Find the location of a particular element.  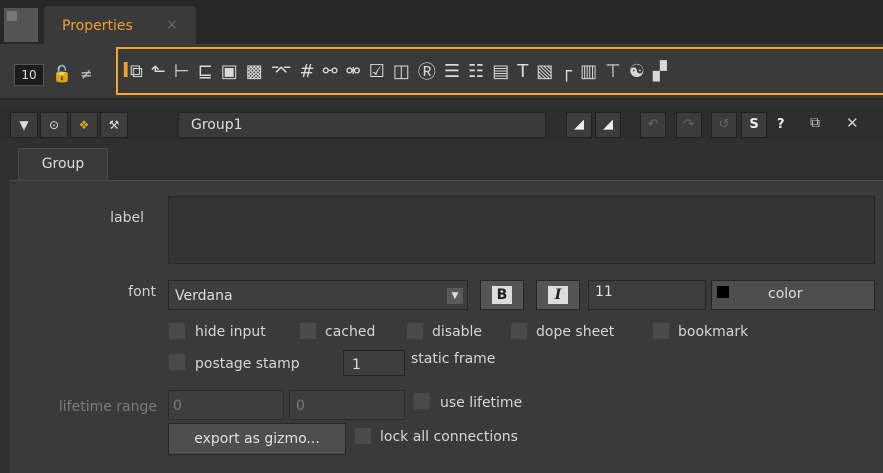

hide-input-label: hide input is located at coordinates (230, 332).